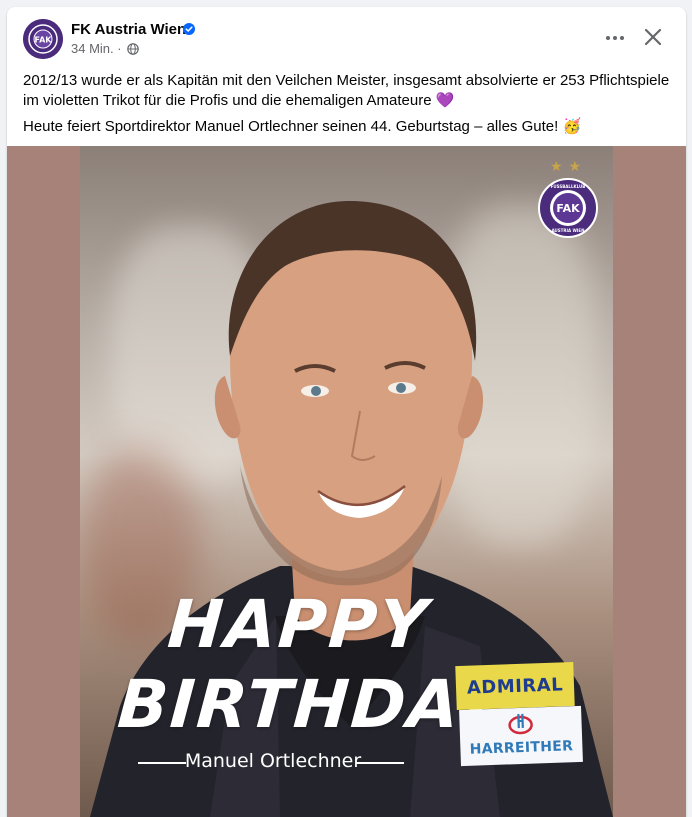 The width and height of the screenshot is (692, 817). Describe the element at coordinates (568, 230) in the screenshot. I see `crest-text-bottom: AUSTRIA WIEN` at that location.